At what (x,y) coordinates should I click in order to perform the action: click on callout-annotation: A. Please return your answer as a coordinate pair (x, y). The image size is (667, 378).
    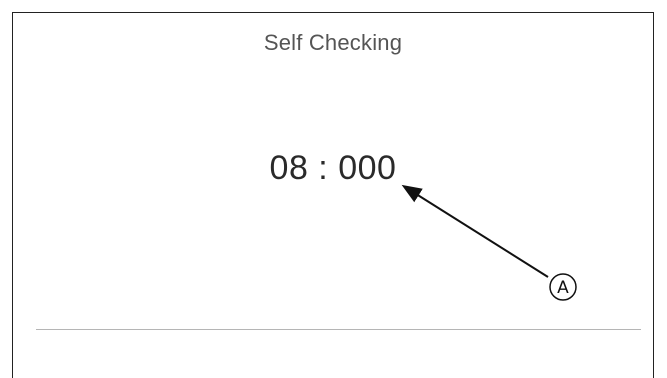
    Looking at the image, I should click on (489, 242).